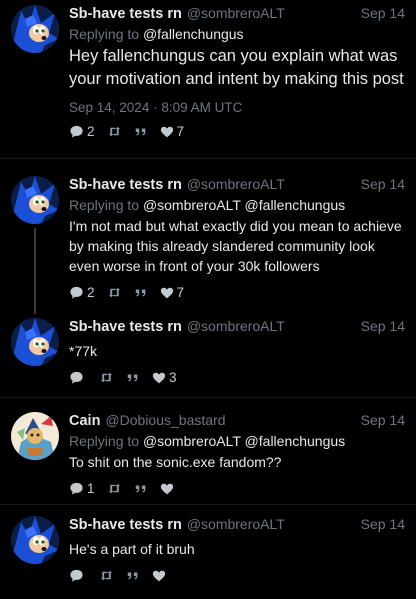  Describe the element at coordinates (91, 488) in the screenshot. I see `reply-count: 1` at that location.